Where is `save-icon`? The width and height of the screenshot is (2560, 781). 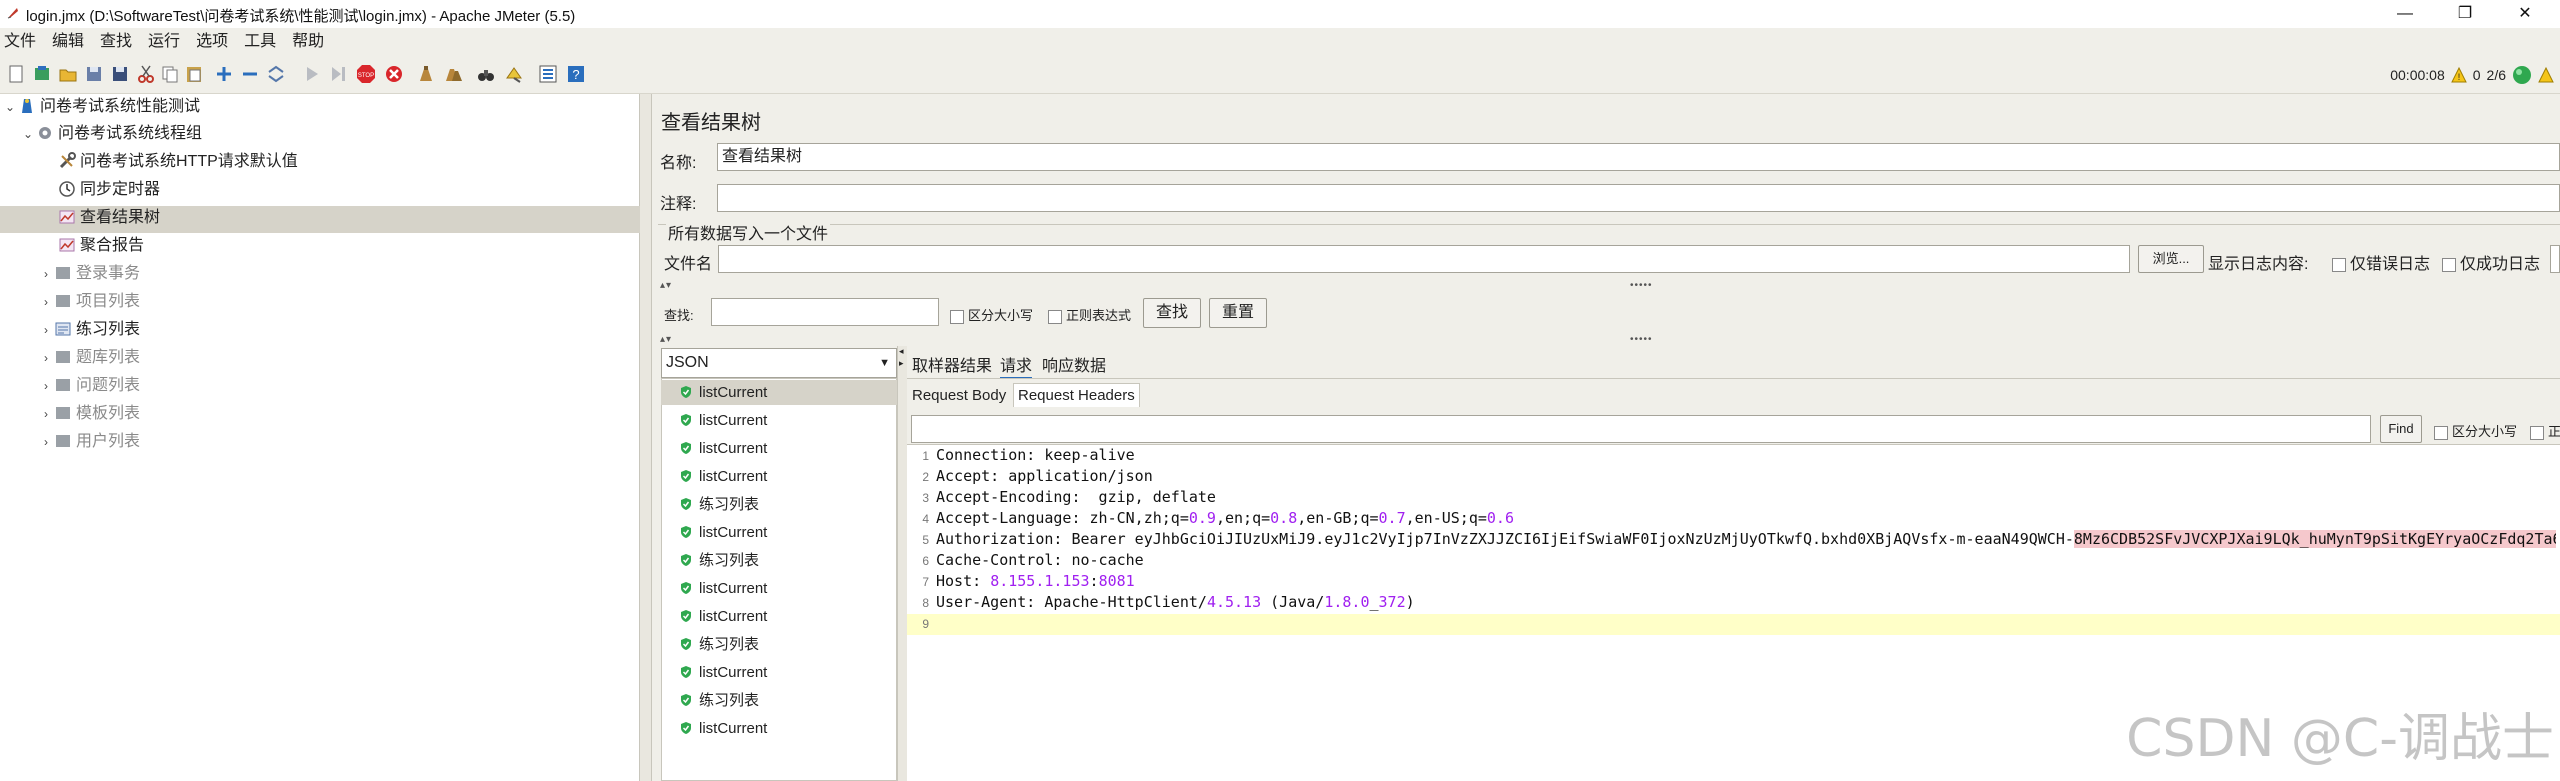
save-icon is located at coordinates (120, 74).